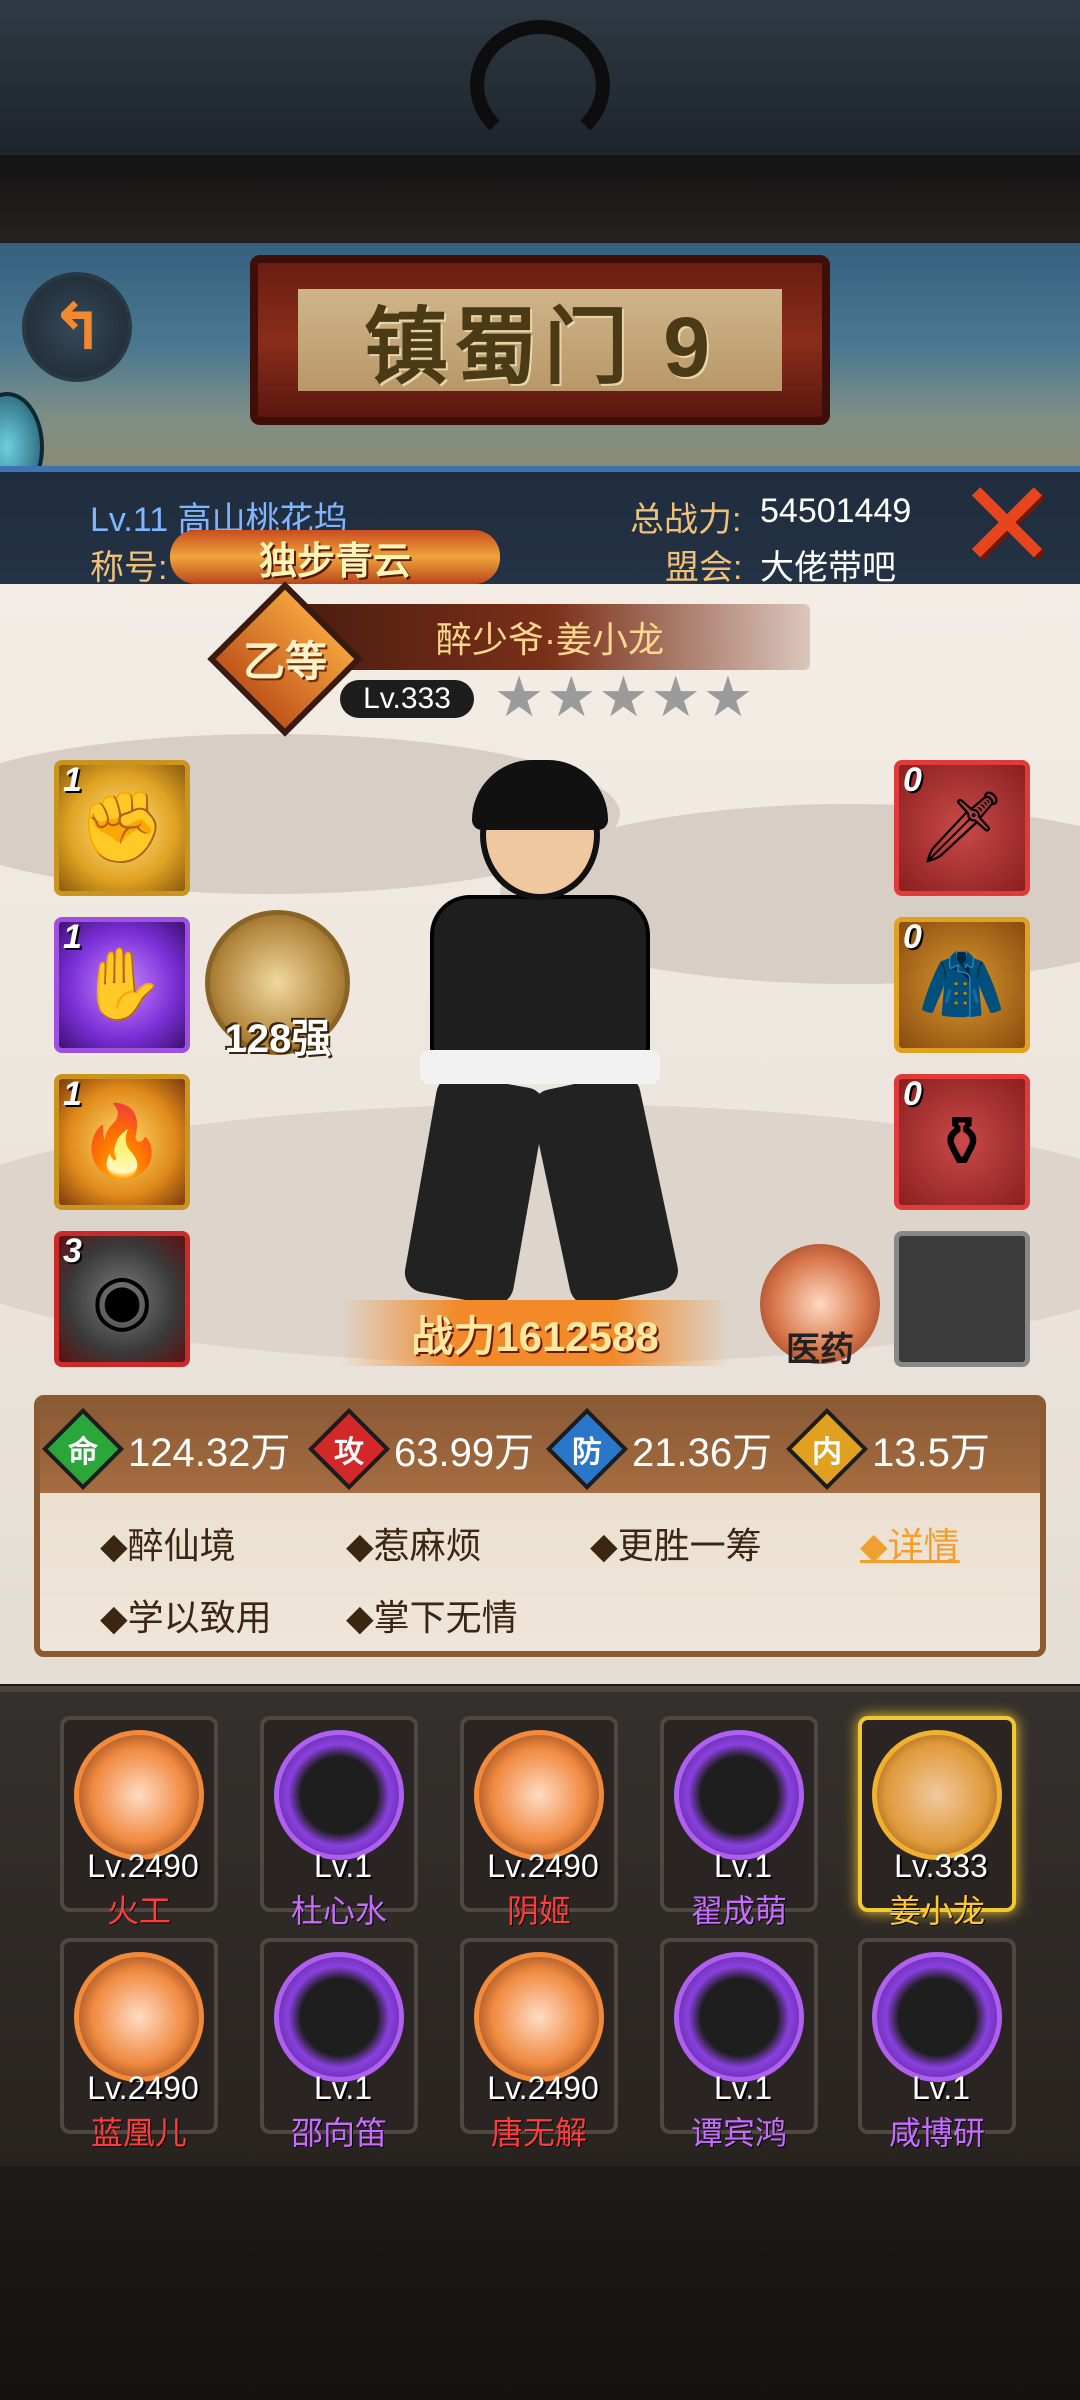  I want to click on skill-slot-4: ◉ 3, so click(122, 1299).